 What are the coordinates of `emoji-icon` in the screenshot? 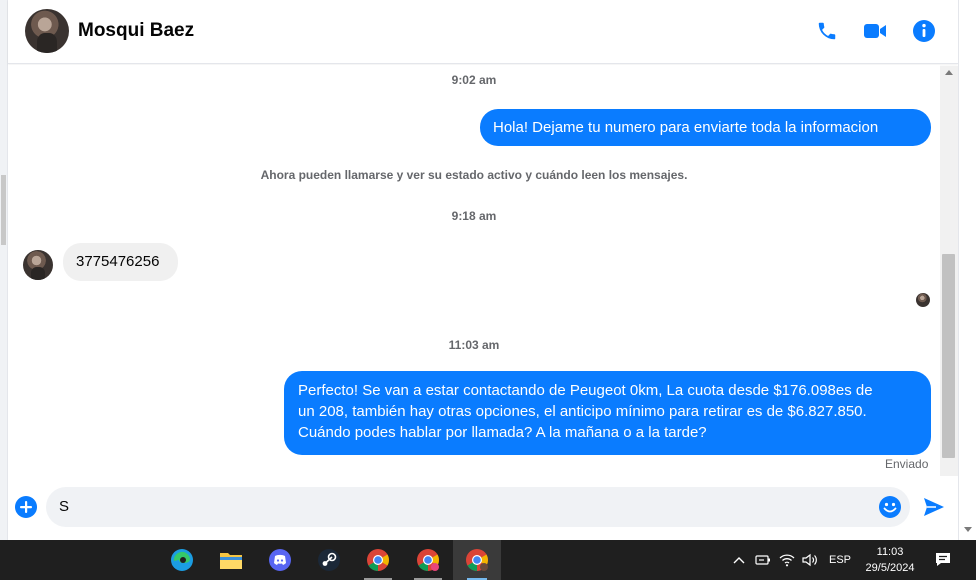 It's located at (890, 507).